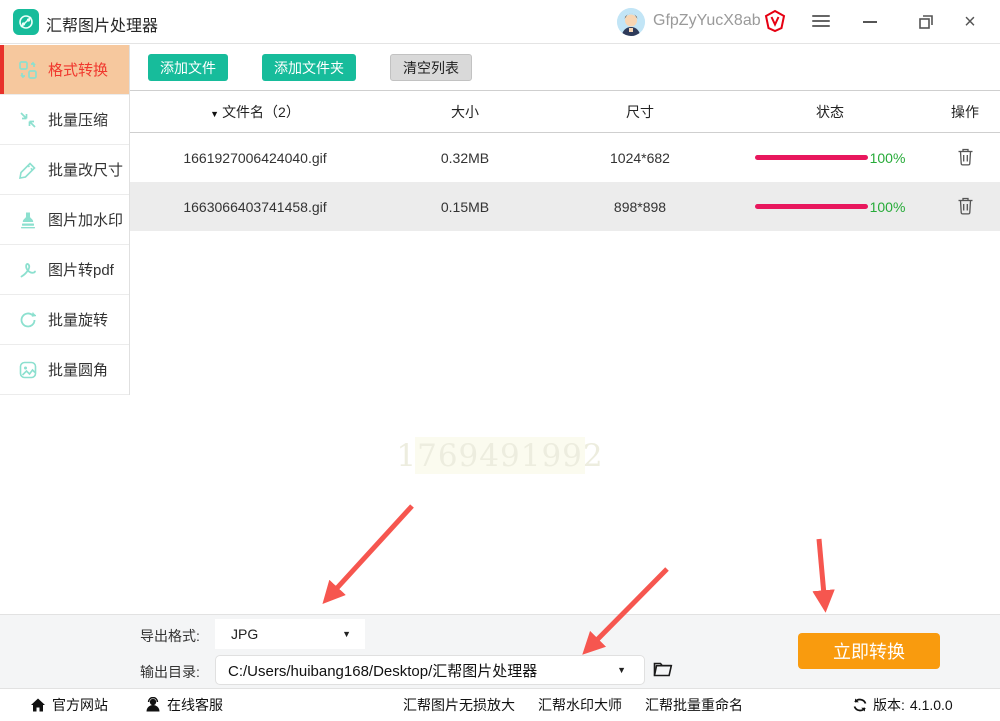 This screenshot has width=1000, height=721. What do you see at coordinates (889, 705) in the screenshot?
I see `version-label: 版本:` at bounding box center [889, 705].